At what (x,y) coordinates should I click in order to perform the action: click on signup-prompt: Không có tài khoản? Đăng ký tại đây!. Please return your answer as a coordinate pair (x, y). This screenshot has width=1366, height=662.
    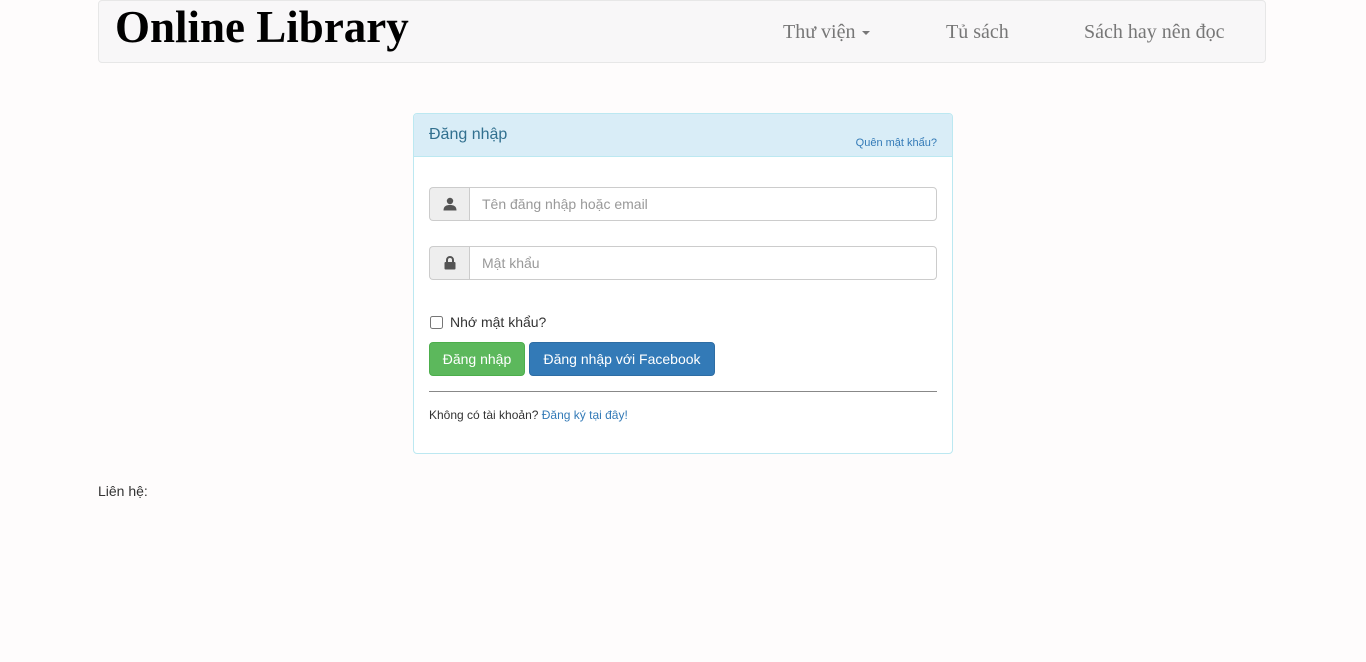
    Looking at the image, I should click on (528, 415).